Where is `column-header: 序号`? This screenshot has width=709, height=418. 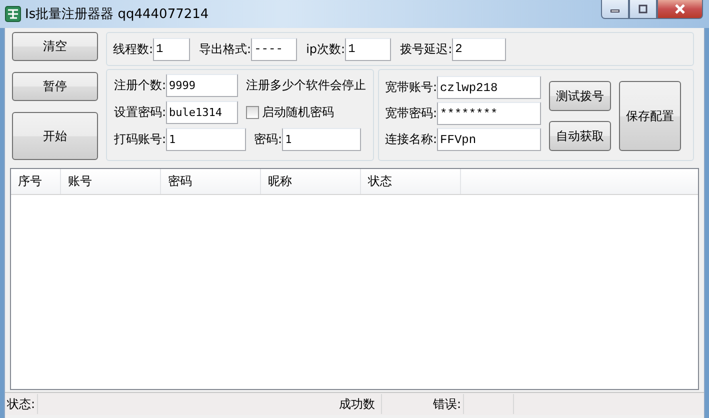 column-header: 序号 is located at coordinates (36, 181).